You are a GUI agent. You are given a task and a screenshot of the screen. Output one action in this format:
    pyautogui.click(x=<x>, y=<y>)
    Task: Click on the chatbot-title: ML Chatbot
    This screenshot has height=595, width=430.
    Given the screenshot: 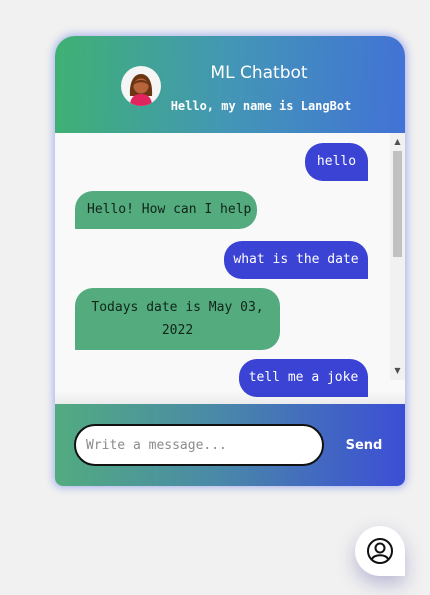 What is the action you would take?
    pyautogui.click(x=259, y=73)
    